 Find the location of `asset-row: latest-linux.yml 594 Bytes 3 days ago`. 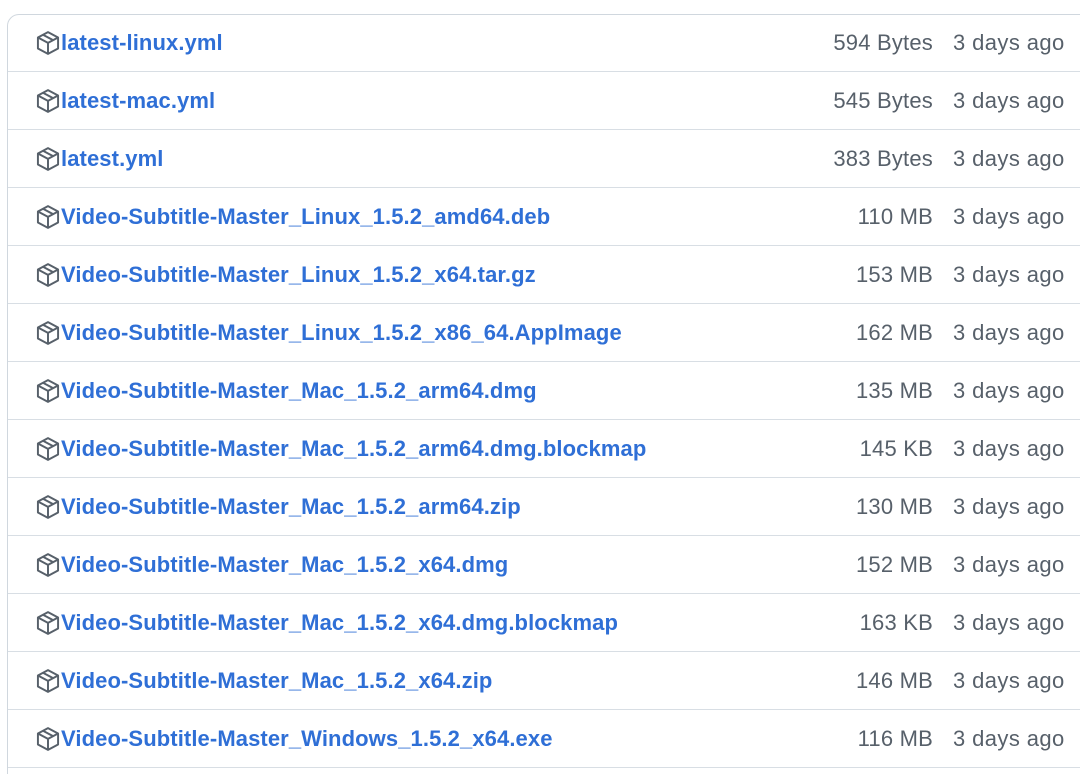

asset-row: latest-linux.yml 594 Bytes 3 days ago is located at coordinates (544, 43).